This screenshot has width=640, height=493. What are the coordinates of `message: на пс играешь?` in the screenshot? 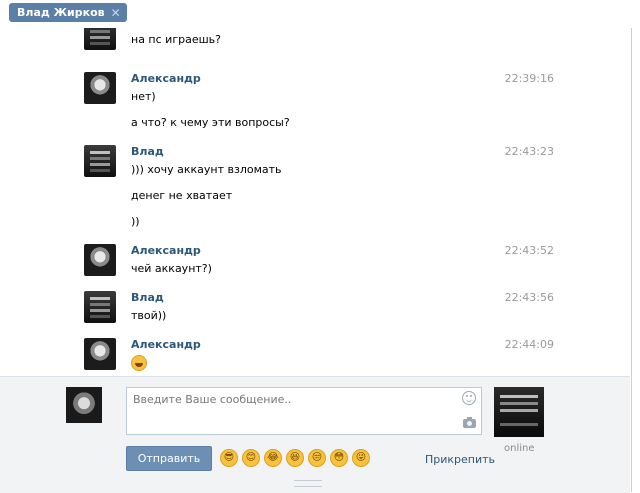 It's located at (319, 43).